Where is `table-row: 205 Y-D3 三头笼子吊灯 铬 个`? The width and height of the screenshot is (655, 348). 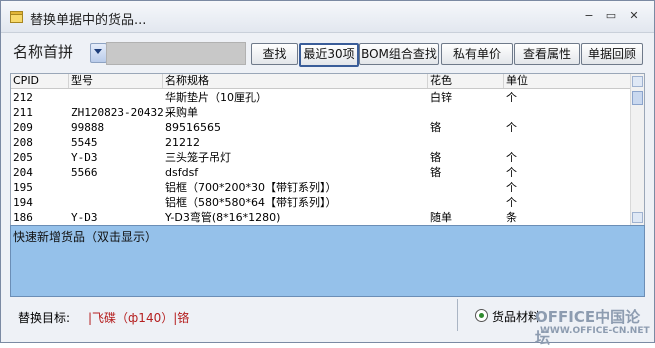 table-row: 205 Y-D3 三头笼子吊灯 铬 个 is located at coordinates (321, 157).